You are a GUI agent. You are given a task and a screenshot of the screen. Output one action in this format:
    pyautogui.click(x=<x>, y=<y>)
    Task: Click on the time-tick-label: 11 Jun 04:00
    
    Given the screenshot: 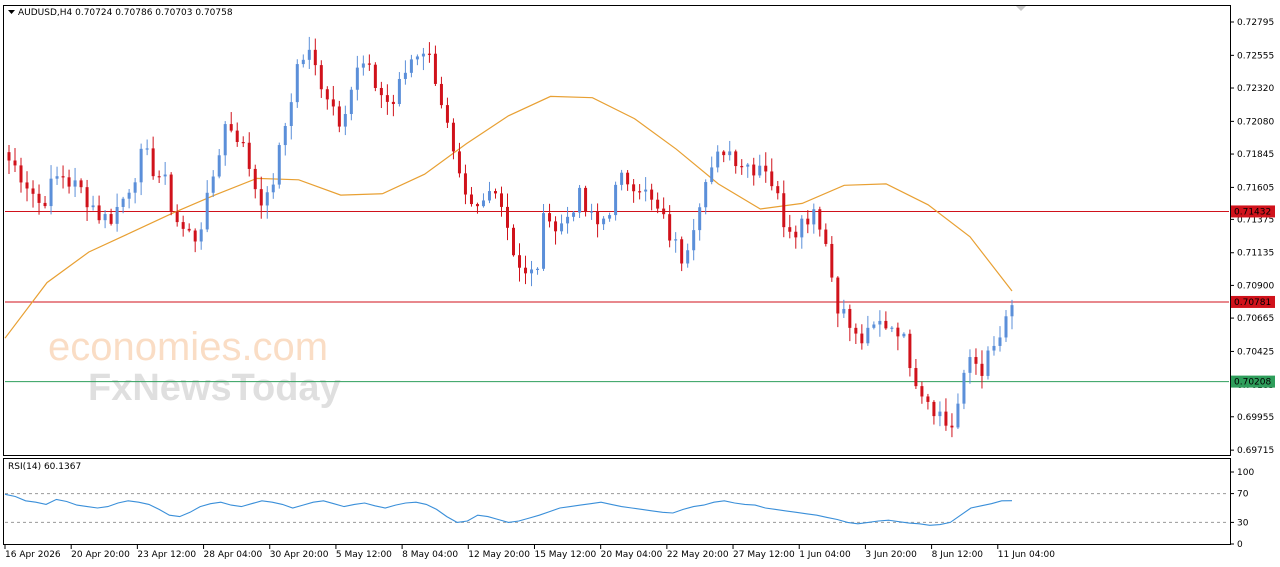 What is the action you would take?
    pyautogui.click(x=1026, y=555)
    